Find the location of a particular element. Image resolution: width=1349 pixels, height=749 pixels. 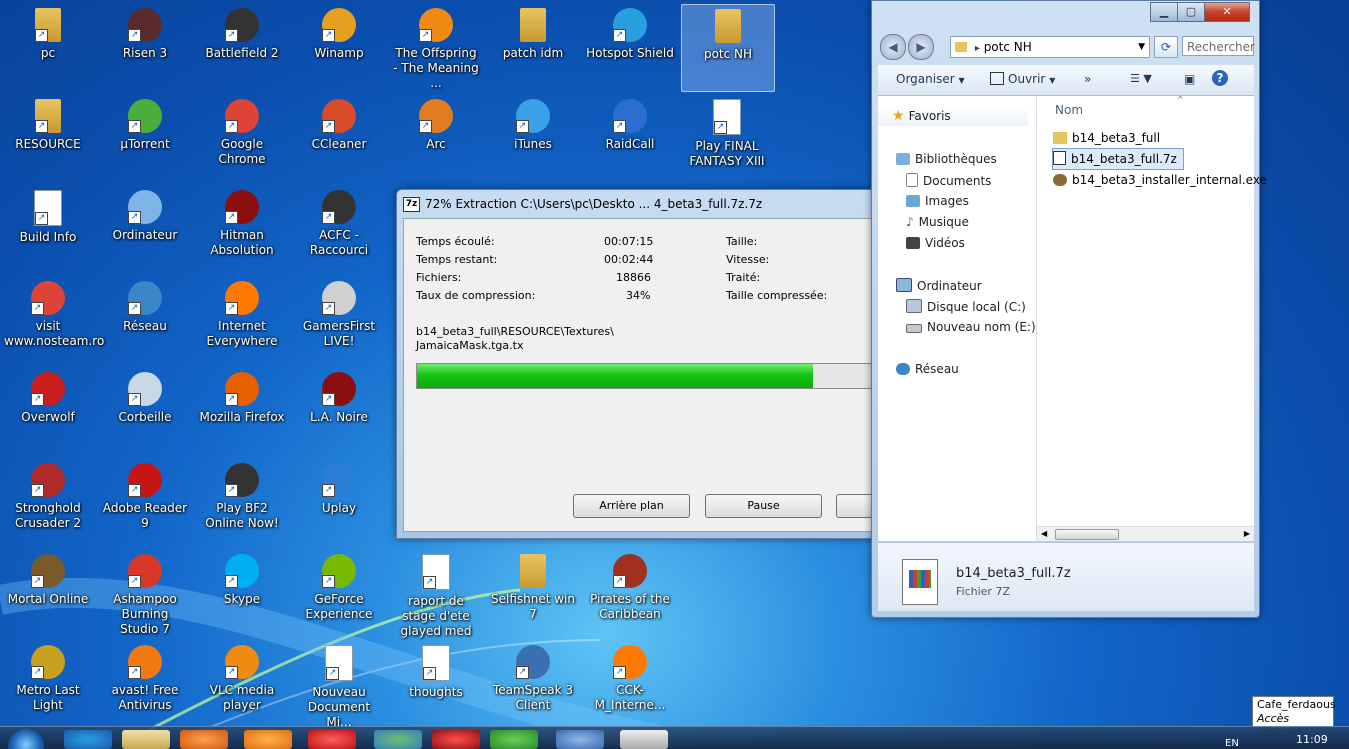

file-item: b14_beta3_full.7z is located at coordinates (1118, 159).